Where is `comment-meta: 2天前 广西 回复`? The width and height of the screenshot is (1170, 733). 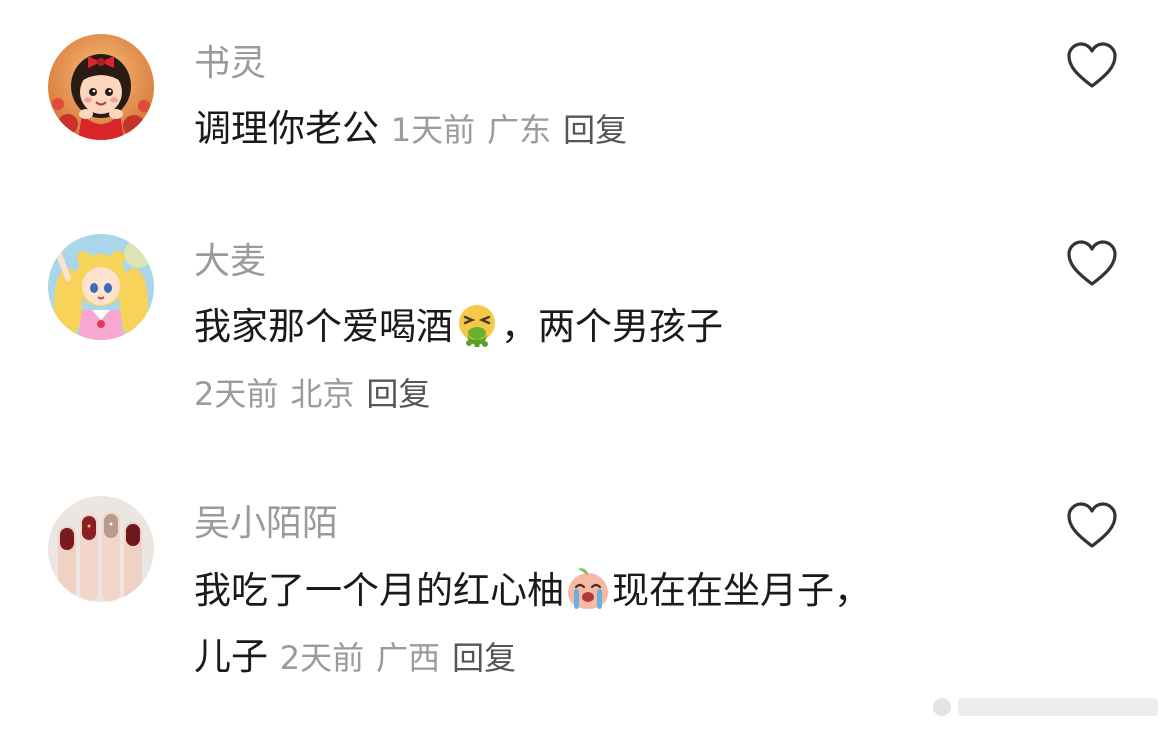
comment-meta: 2天前 广西 回复 is located at coordinates (398, 658).